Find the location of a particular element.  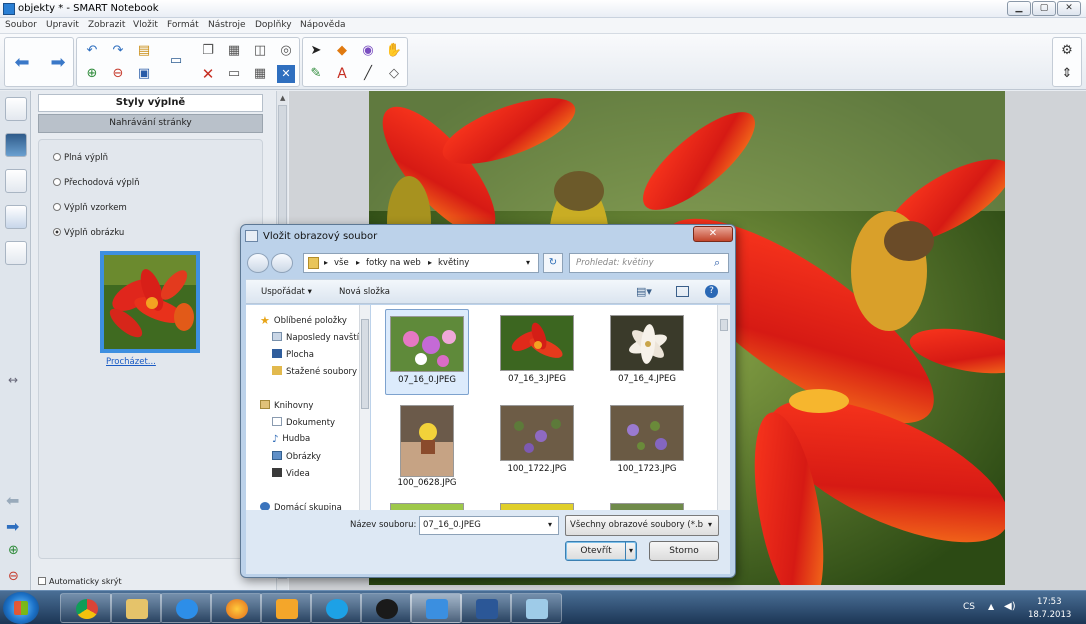

menu-format: Formát is located at coordinates (183, 25).